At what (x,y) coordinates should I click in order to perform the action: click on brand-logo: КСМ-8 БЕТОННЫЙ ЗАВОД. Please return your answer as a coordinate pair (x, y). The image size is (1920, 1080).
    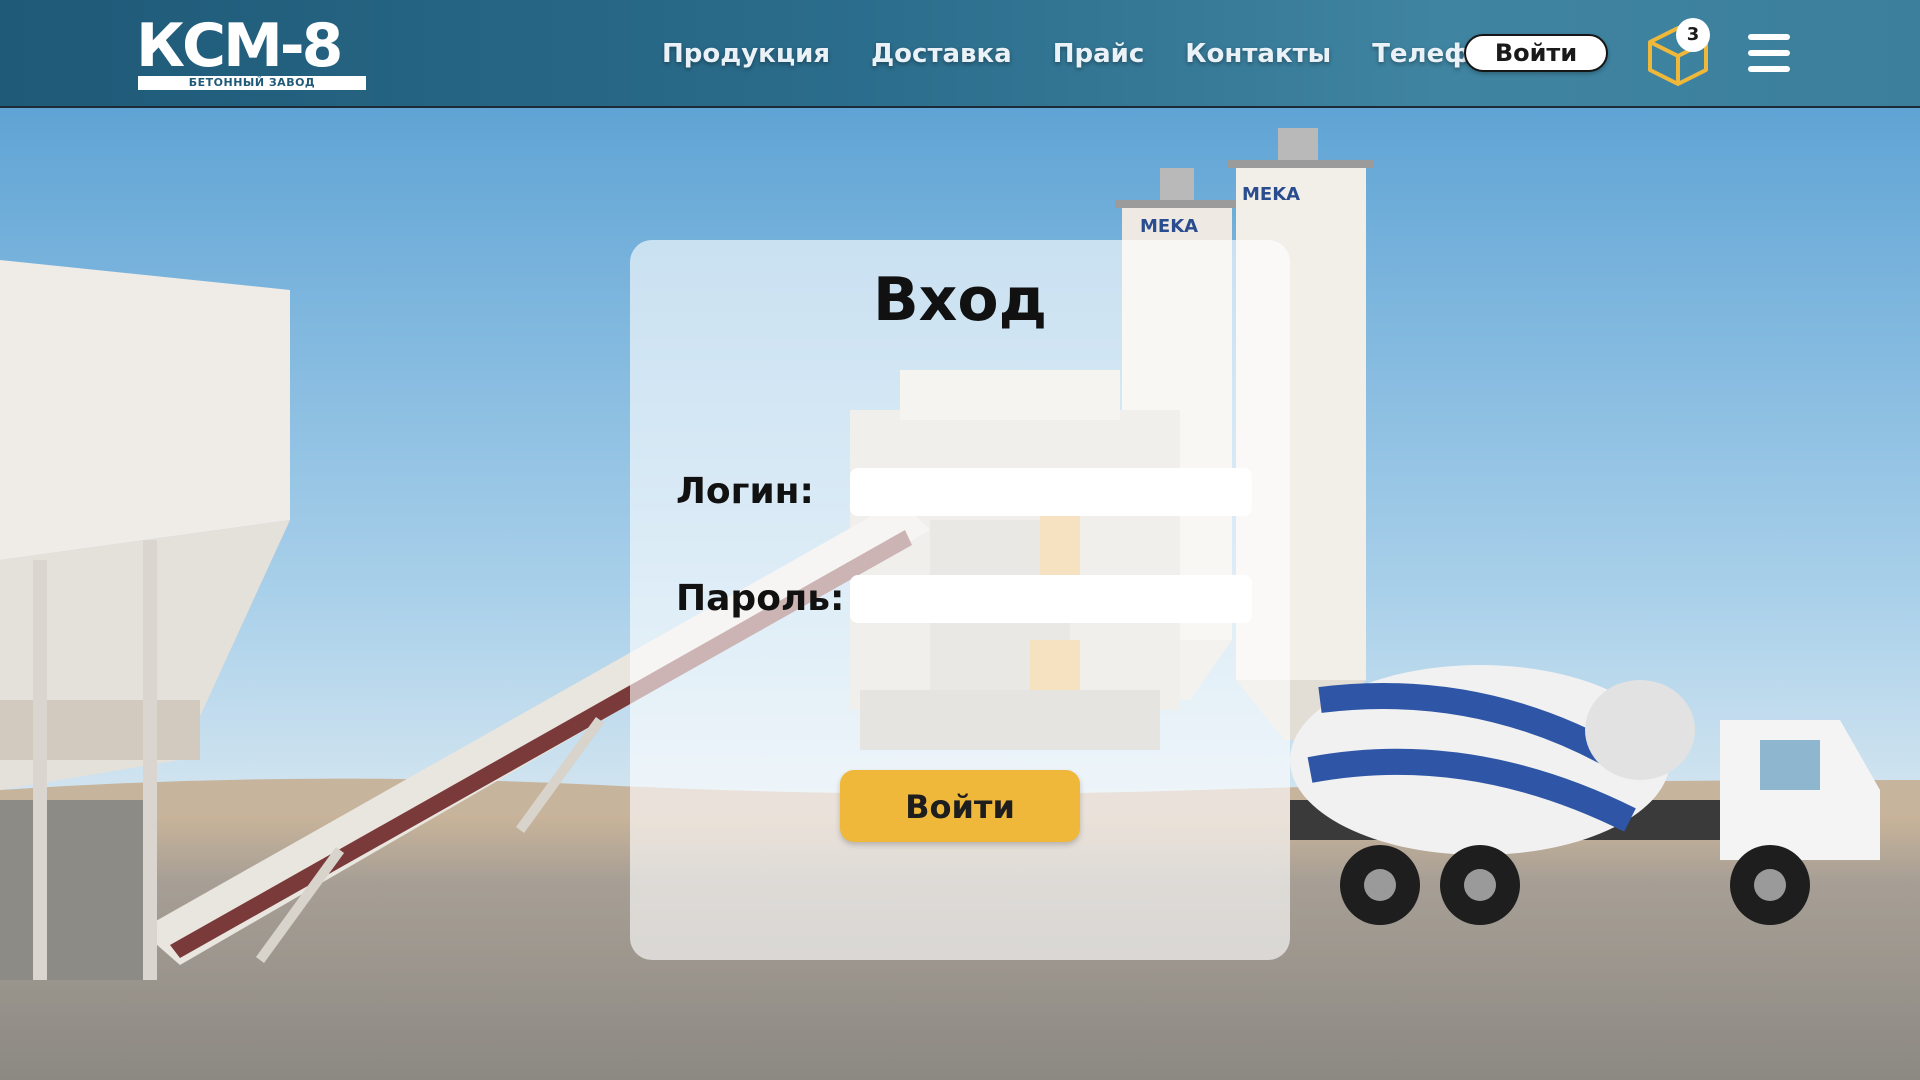
    Looking at the image, I should click on (252, 50).